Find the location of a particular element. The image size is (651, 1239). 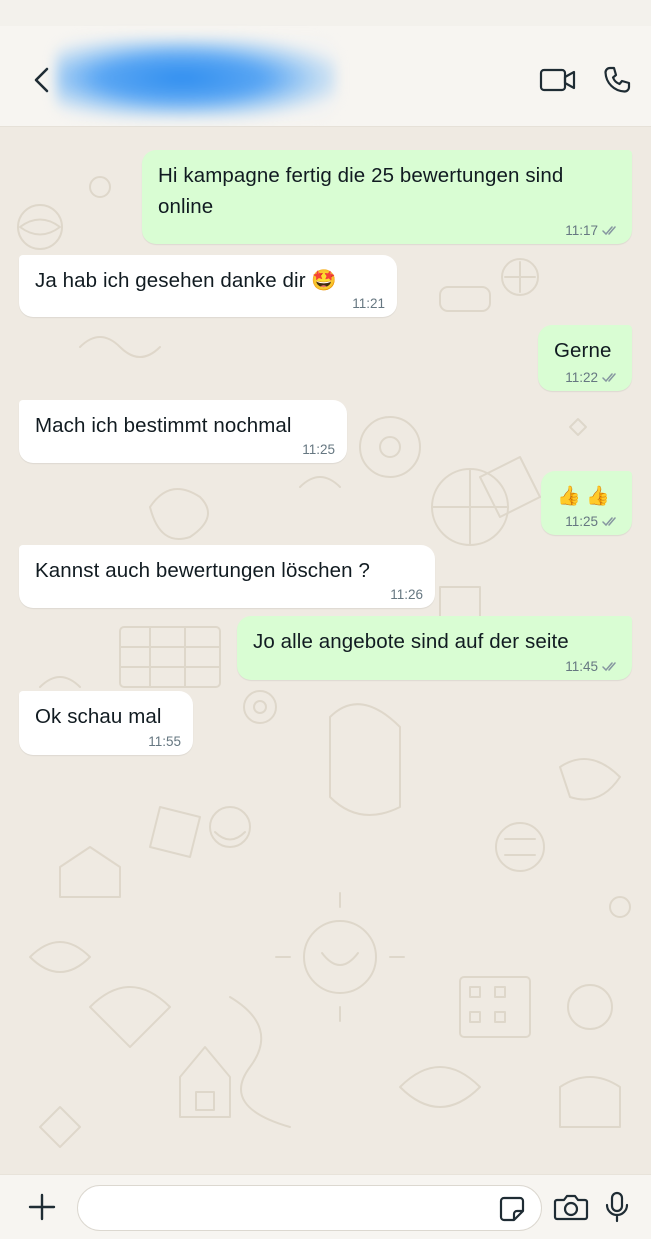

message-text: Kannst auch bewertungen löschen ? is located at coordinates (202, 570).